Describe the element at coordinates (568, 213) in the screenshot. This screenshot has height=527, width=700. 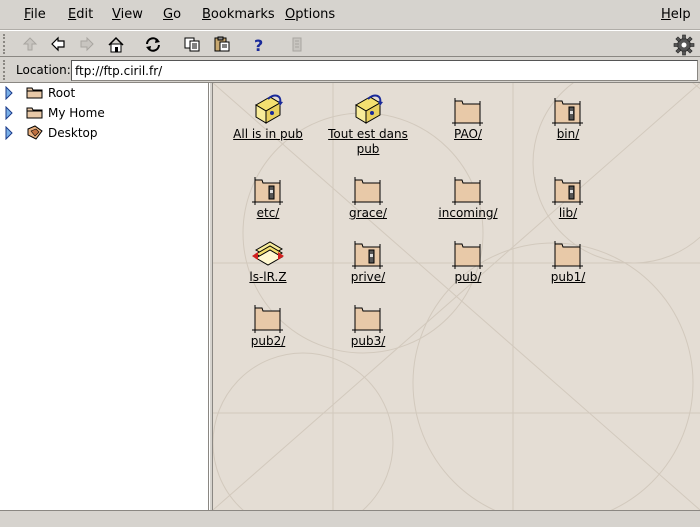
I see `file-name: lib/` at that location.